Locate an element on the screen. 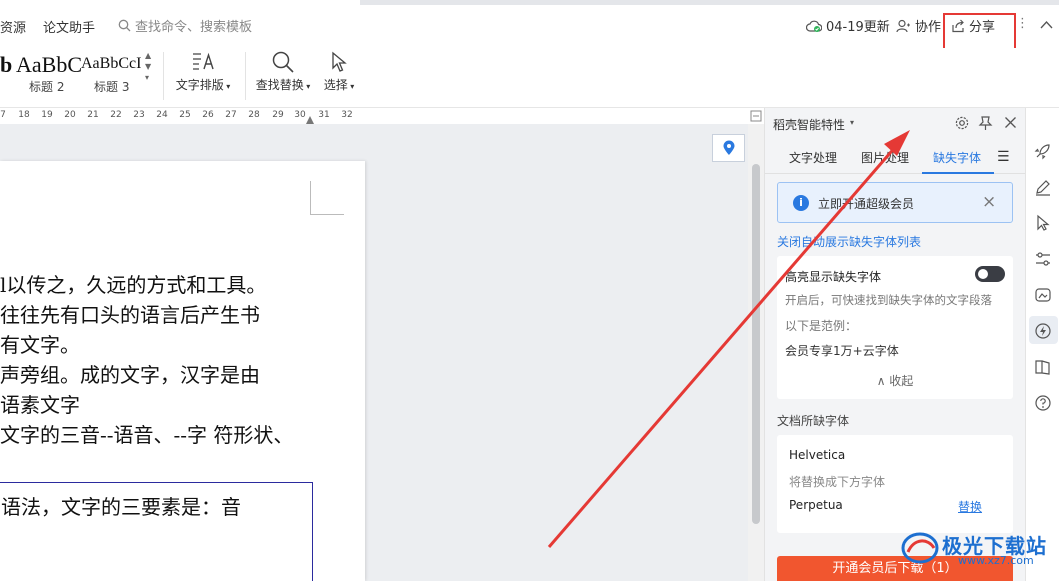 Image resolution: width=1059 pixels, height=581 pixels. tab-missing-fonts: 缺失字体 is located at coordinates (957, 157).